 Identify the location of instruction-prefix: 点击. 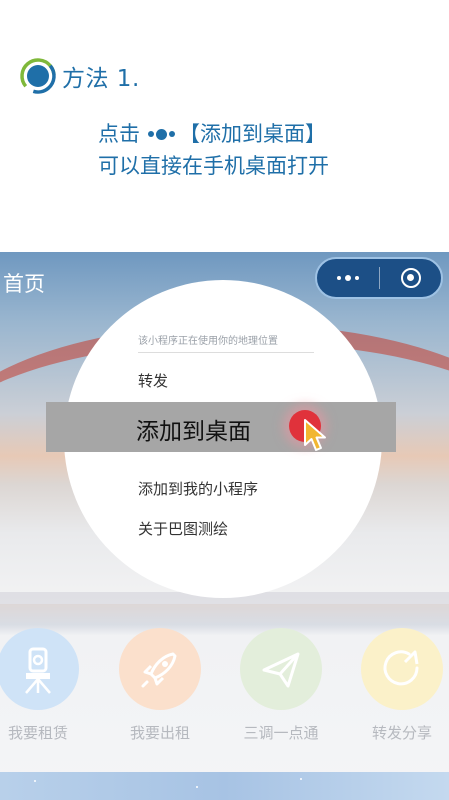
(119, 134).